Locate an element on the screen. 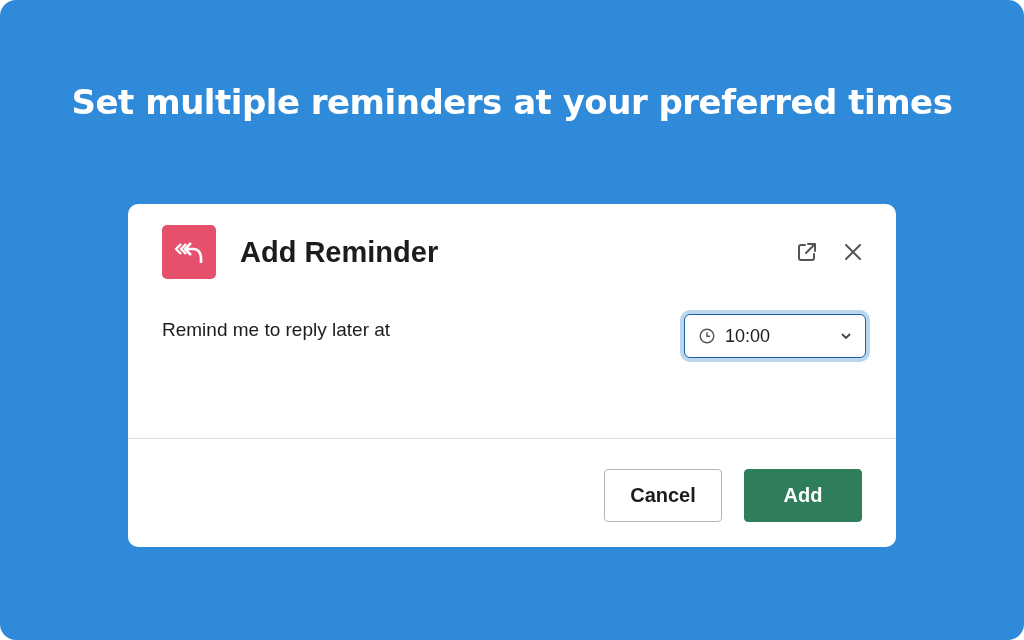  headline: Set multiple reminders at your preferred times is located at coordinates (512, 102).